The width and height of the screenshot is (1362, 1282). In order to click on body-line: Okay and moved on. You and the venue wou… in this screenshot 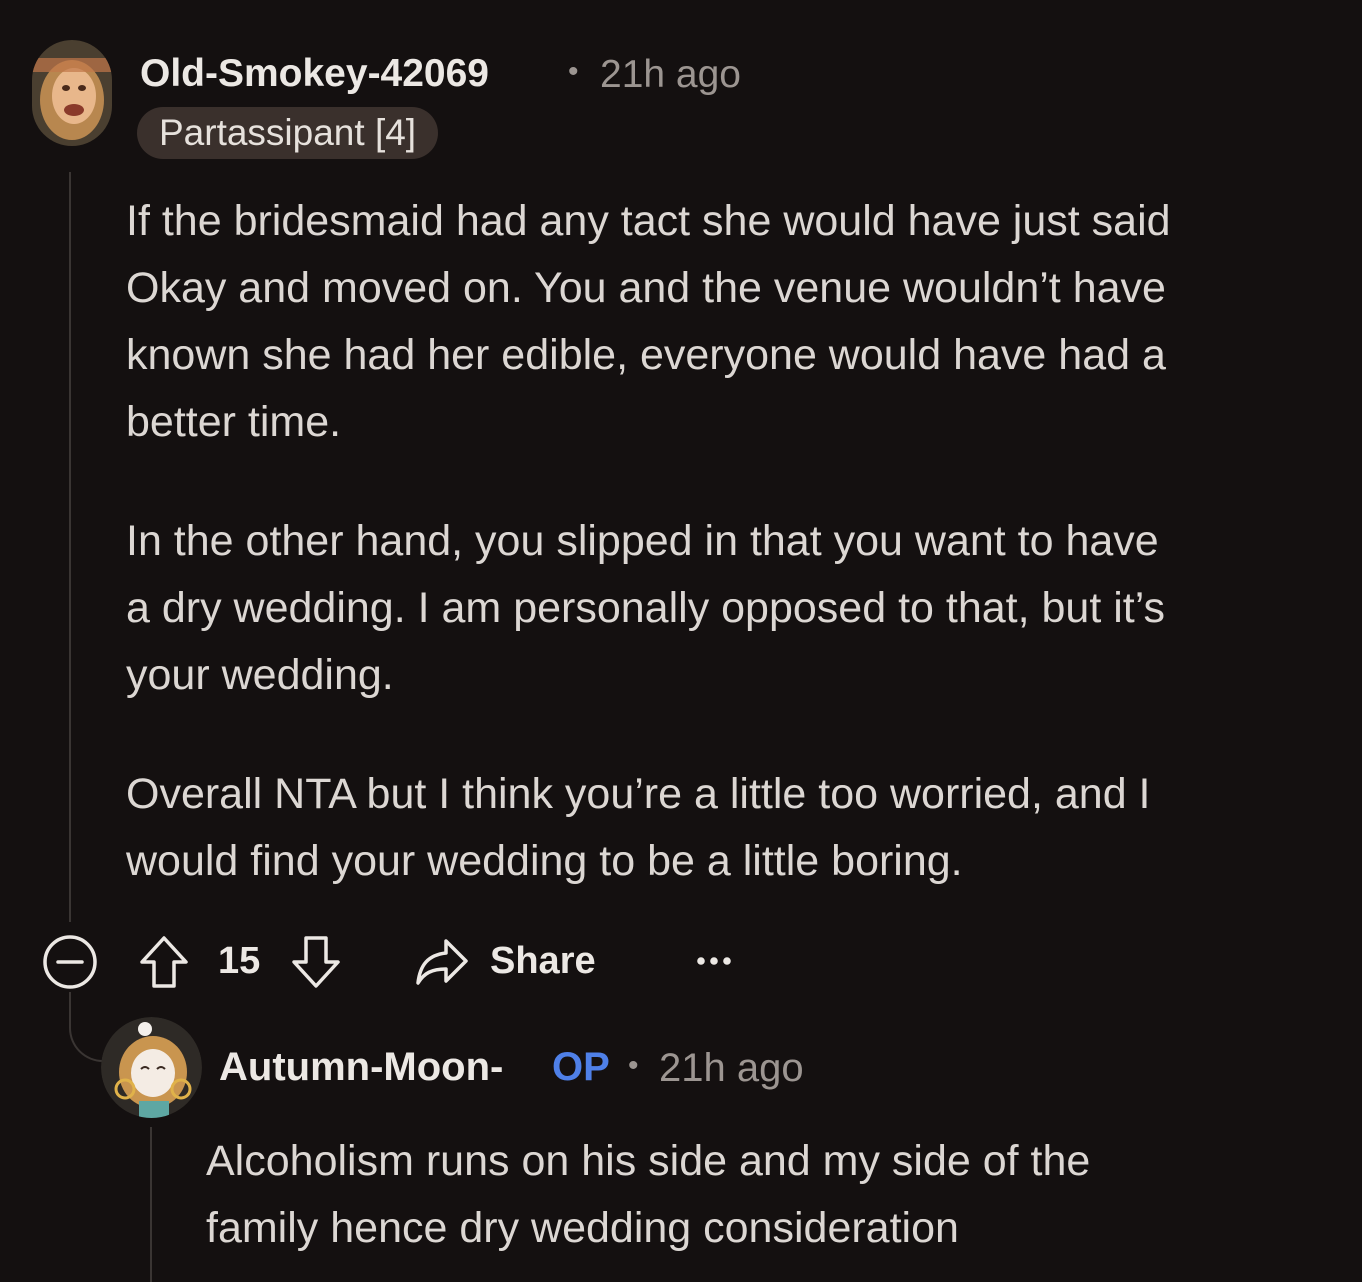, I will do `click(646, 288)`.